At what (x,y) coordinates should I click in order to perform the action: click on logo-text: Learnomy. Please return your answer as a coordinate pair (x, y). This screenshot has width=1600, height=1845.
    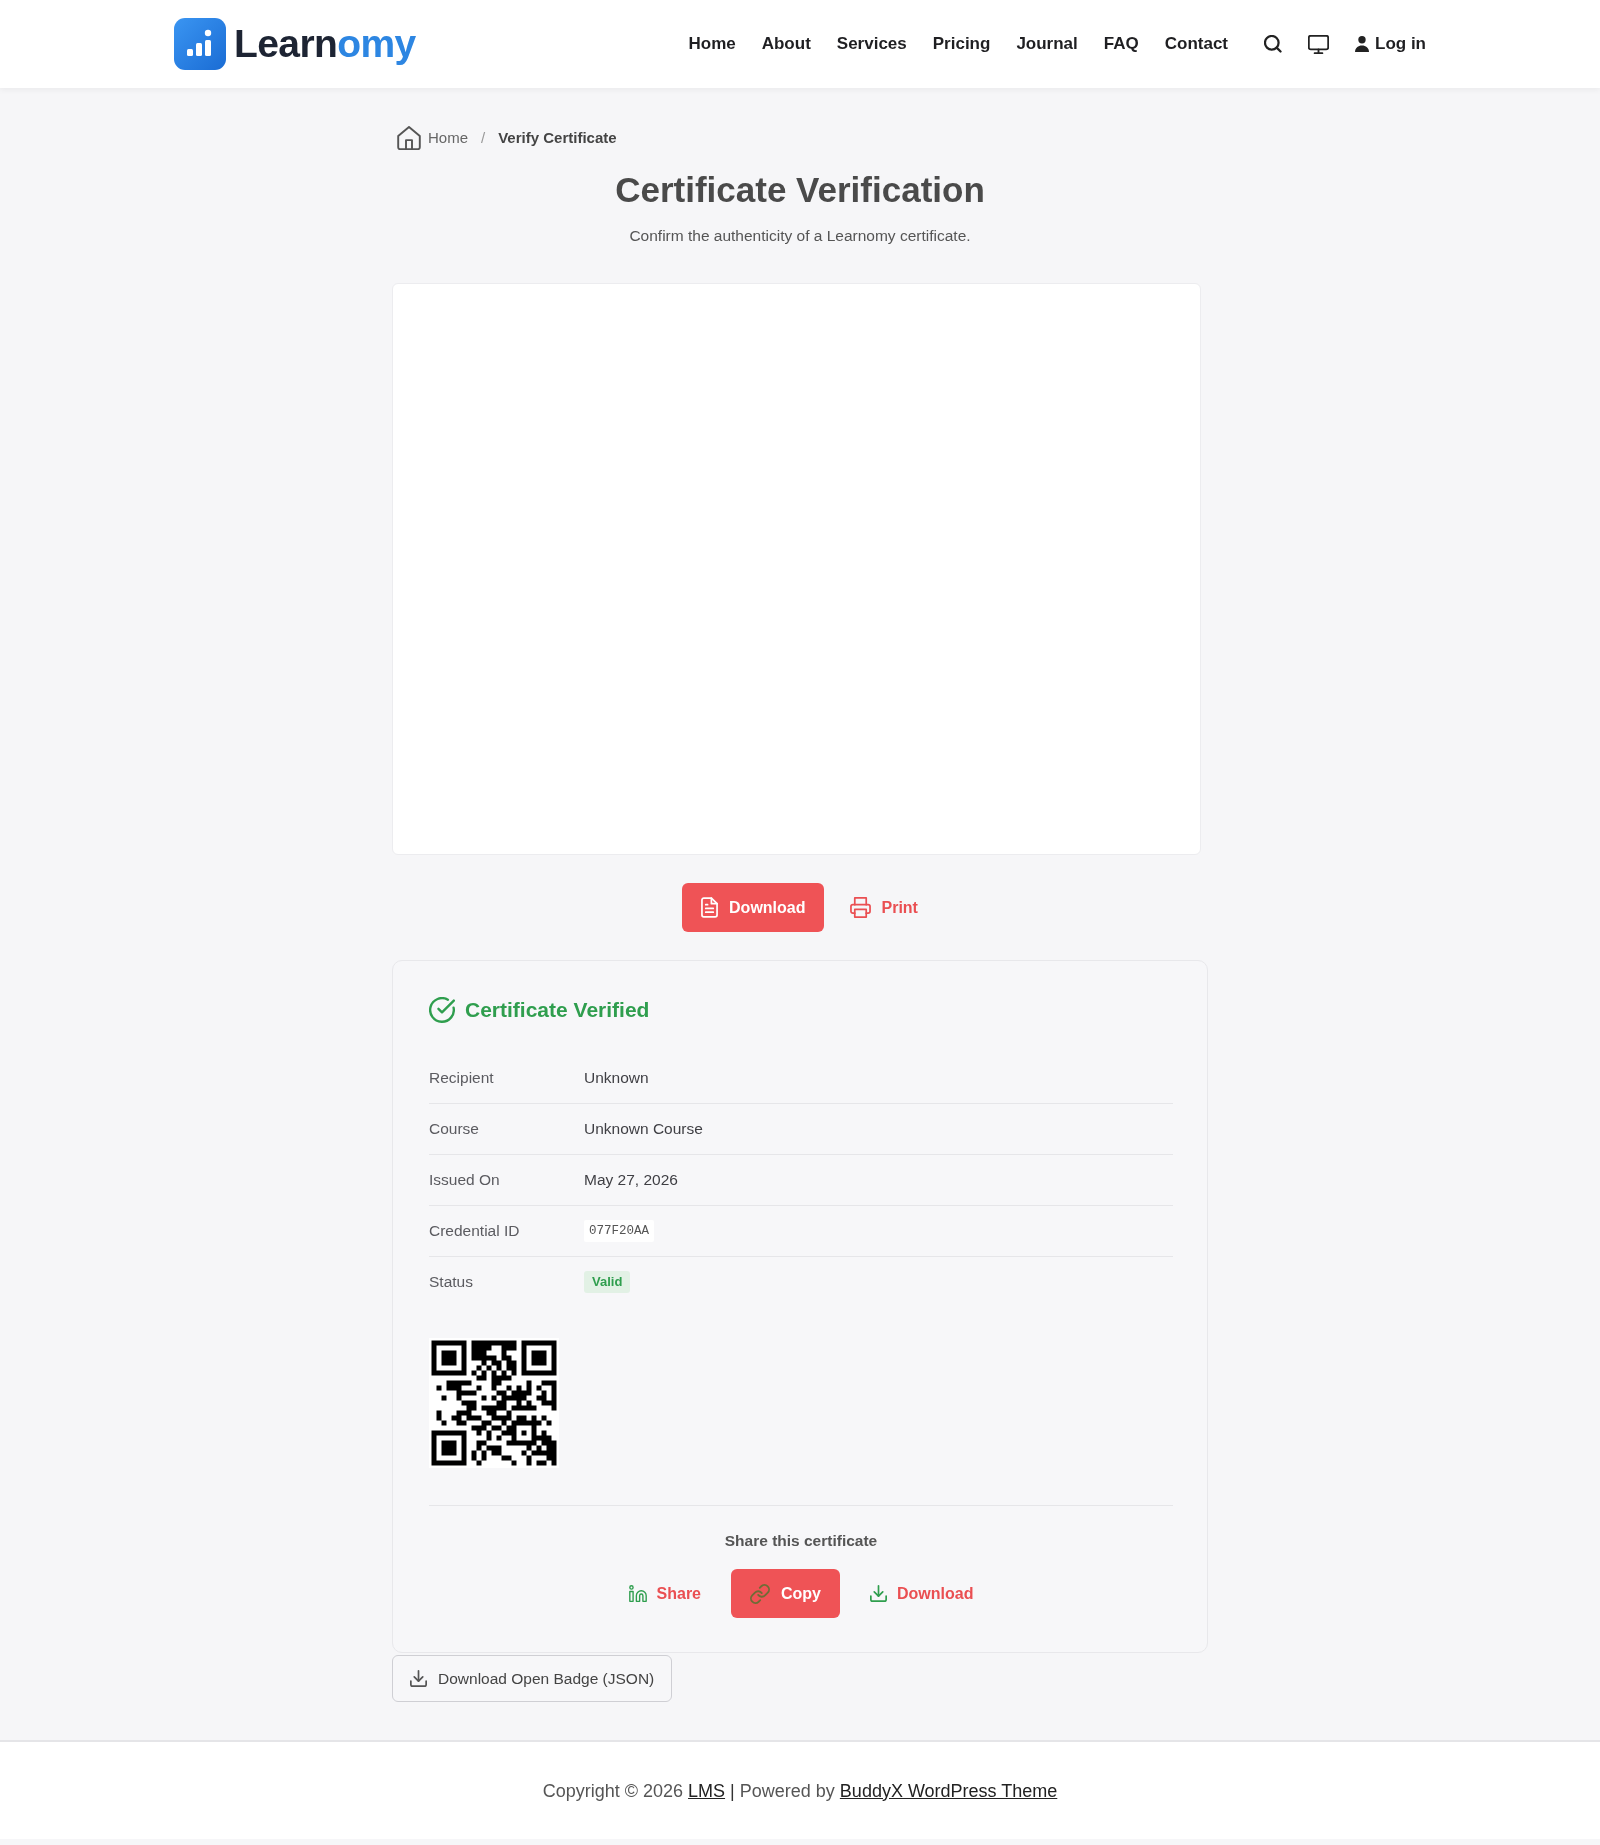
    Looking at the image, I should click on (325, 44).